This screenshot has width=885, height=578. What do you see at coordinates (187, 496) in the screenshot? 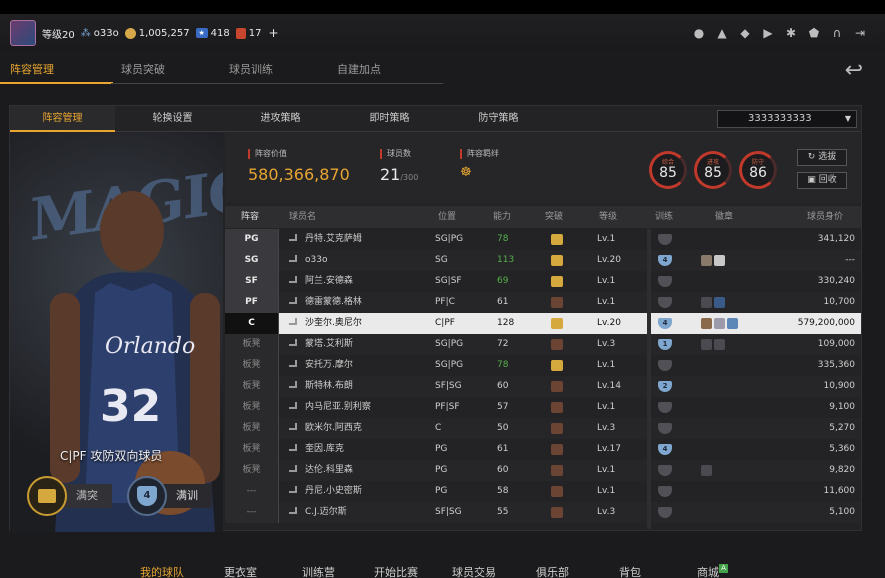
I see `train-label: 满训` at bounding box center [187, 496].